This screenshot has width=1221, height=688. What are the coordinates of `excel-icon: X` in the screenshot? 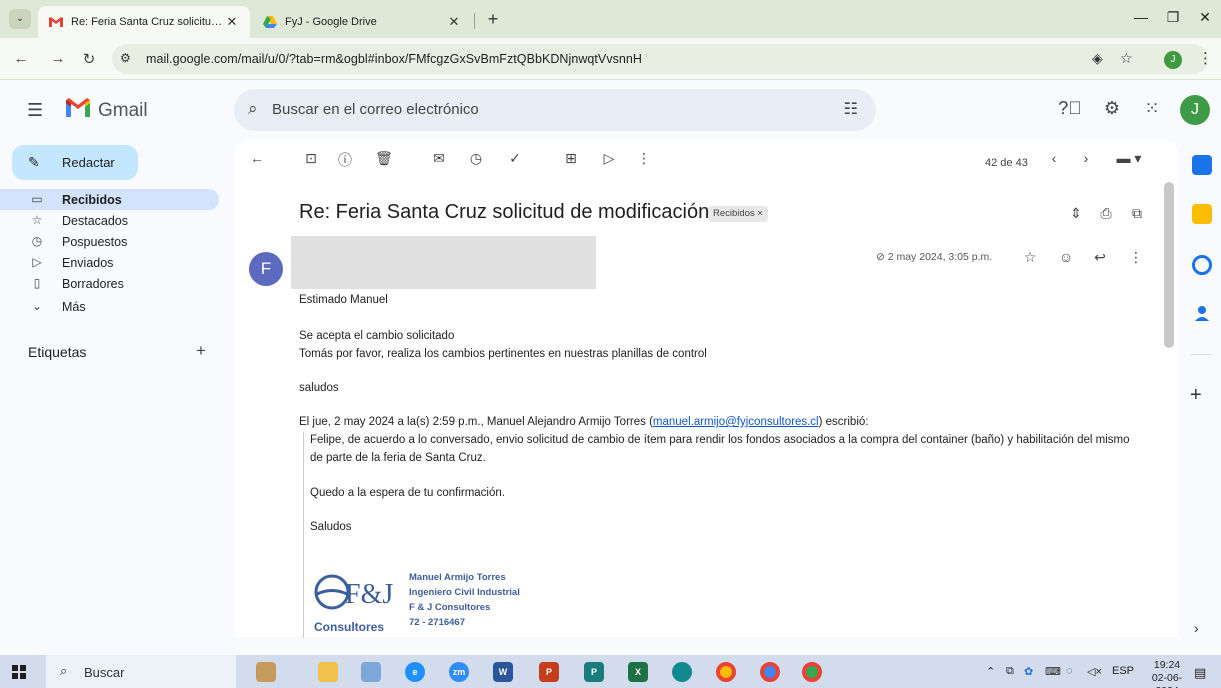 It's located at (638, 672).